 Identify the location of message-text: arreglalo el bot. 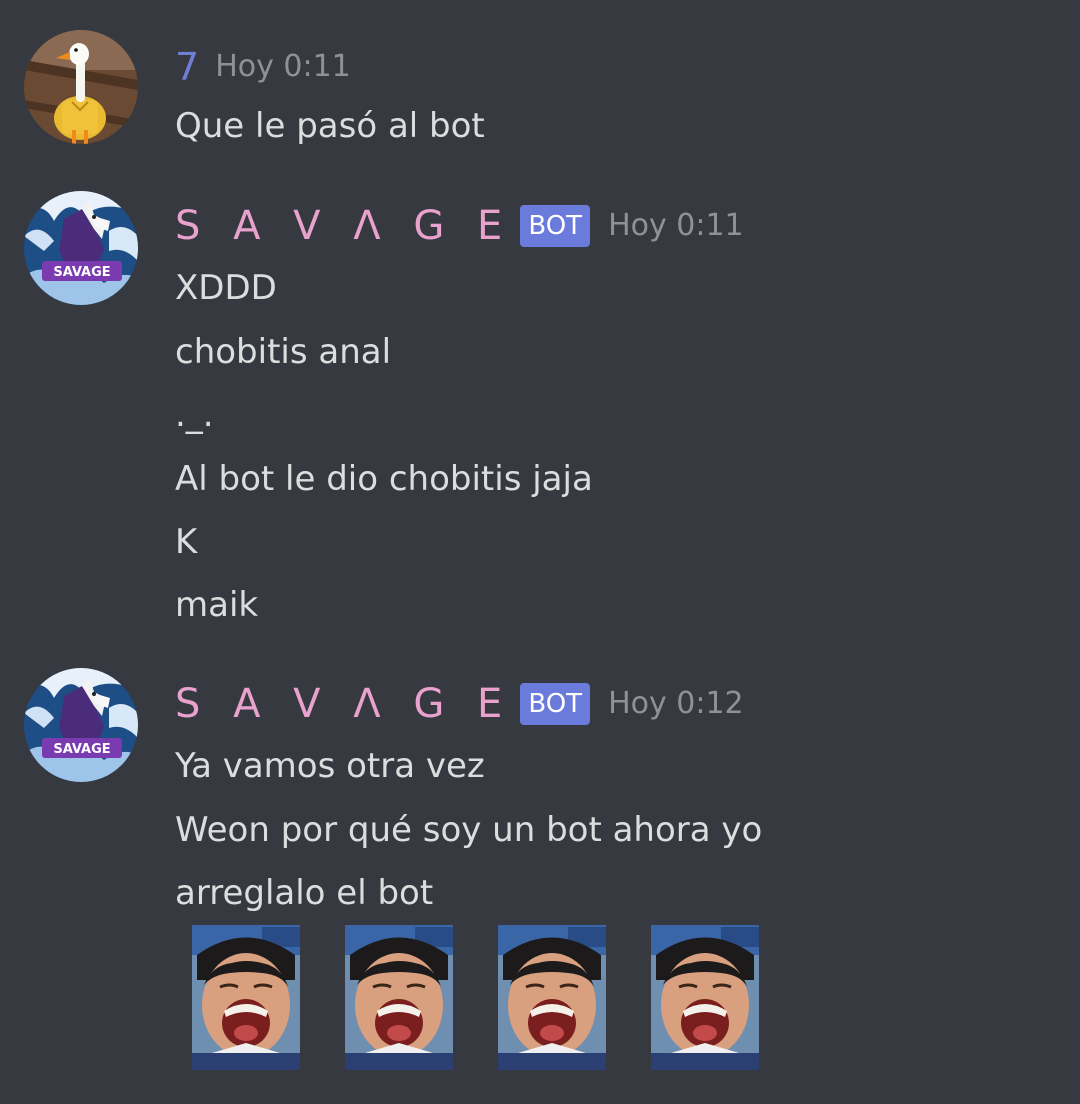
(304, 893).